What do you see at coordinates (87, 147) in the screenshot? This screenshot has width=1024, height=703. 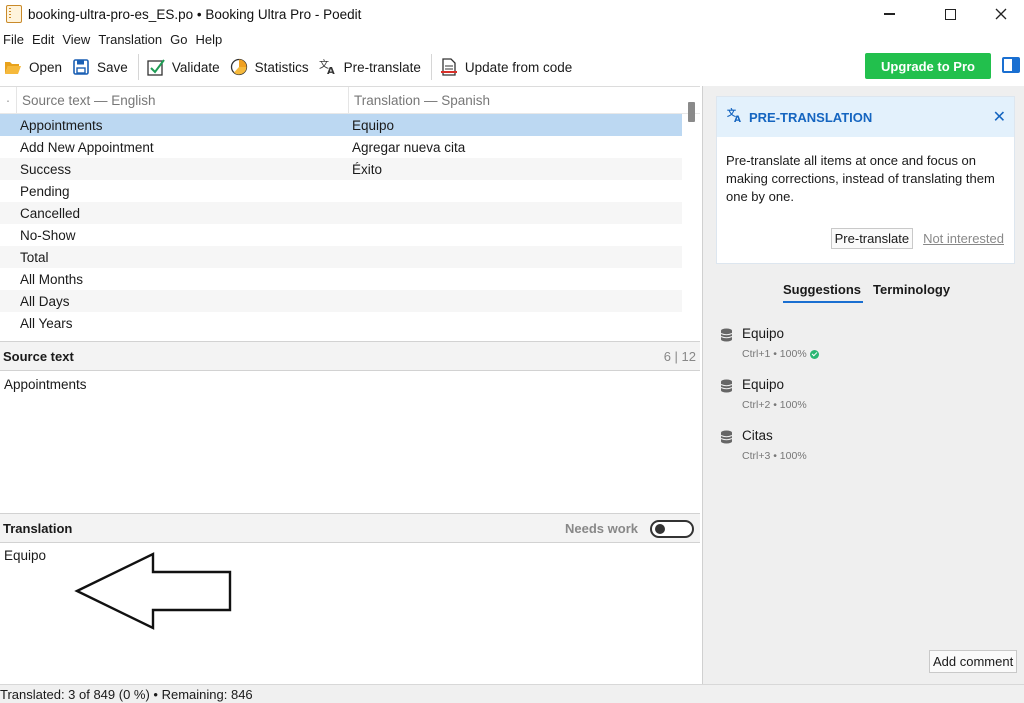 I see `row-source: Add New Appointment` at bounding box center [87, 147].